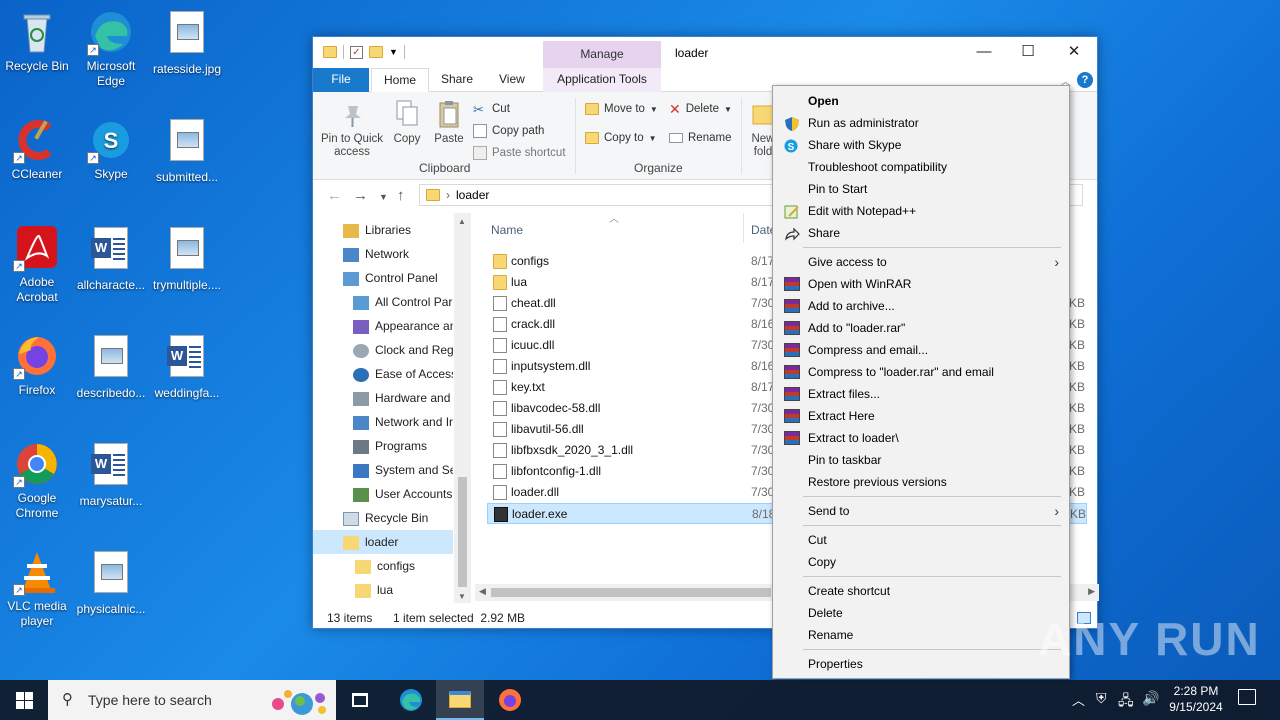 This screenshot has height=720, width=1280. I want to click on chevron-down-icon: ▼, so click(393, 52).